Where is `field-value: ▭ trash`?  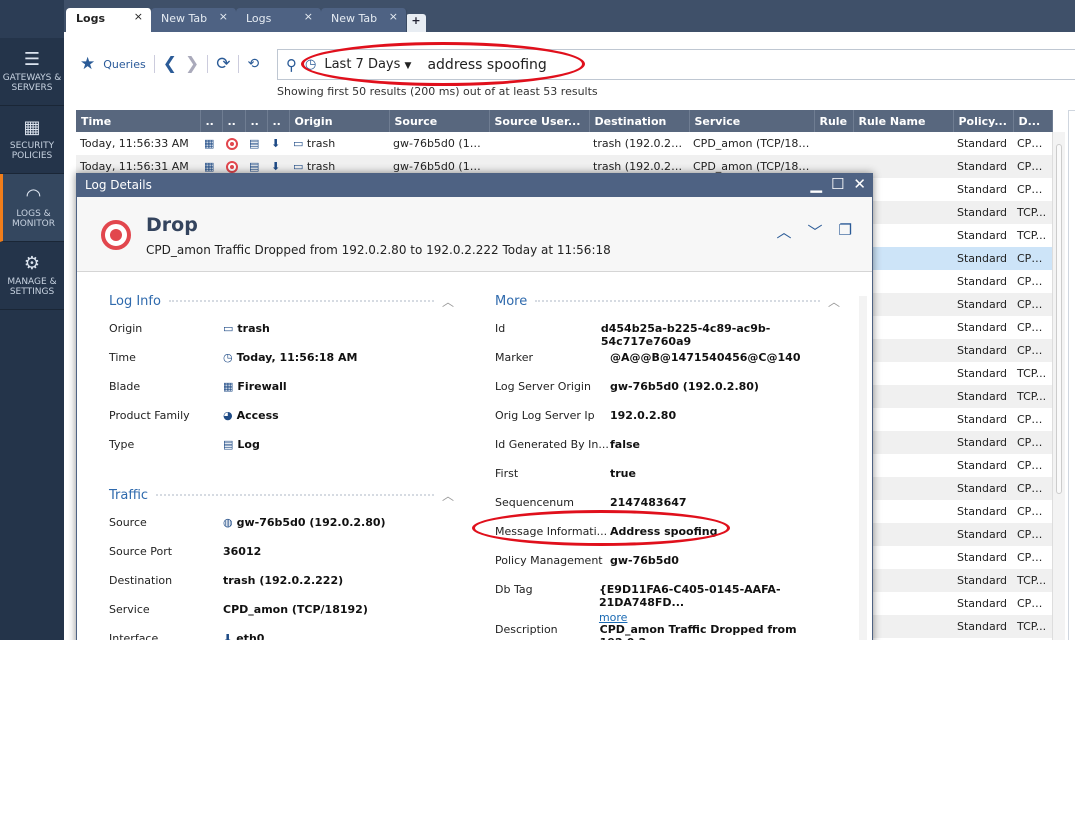 field-value: ▭ trash is located at coordinates (246, 328).